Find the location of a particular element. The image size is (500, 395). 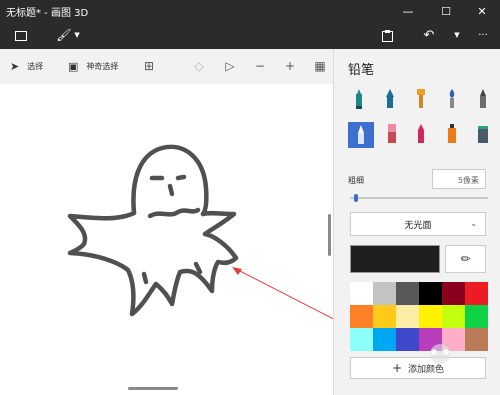

oil-brush is located at coordinates (421, 99).